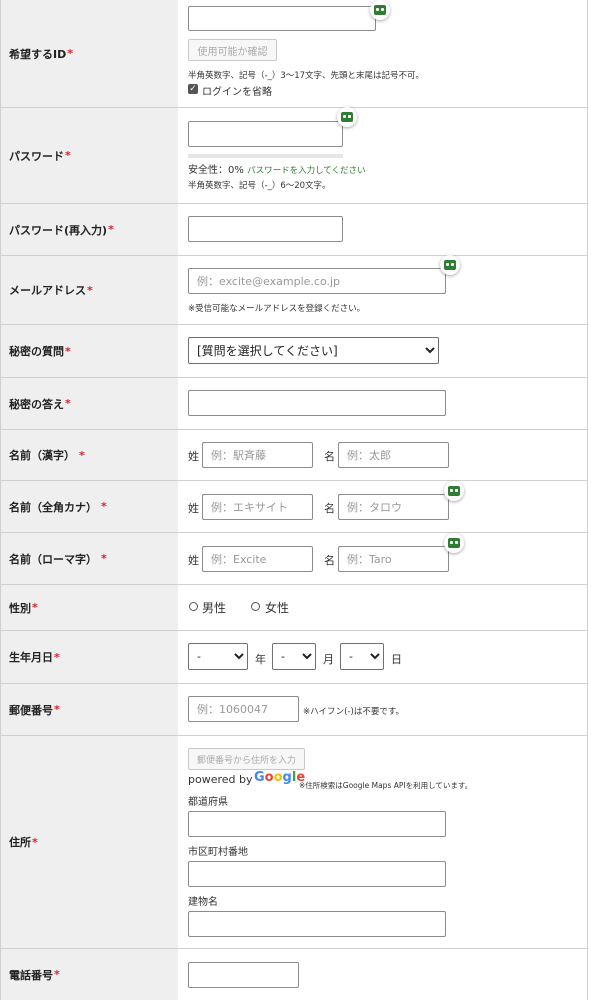 The image size is (591, 1000). What do you see at coordinates (214, 607) in the screenshot?
I see `gender-male-label: 男性` at bounding box center [214, 607].